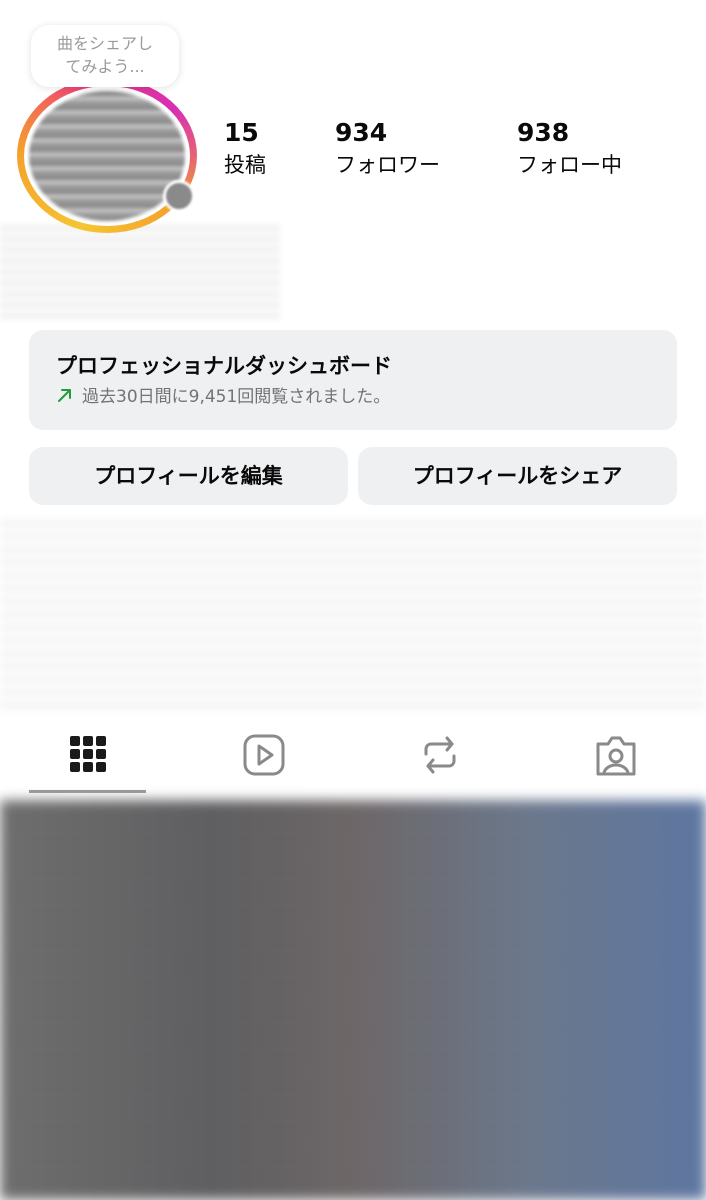 Image resolution: width=706 pixels, height=1200 pixels. What do you see at coordinates (387, 149) in the screenshot?
I see `followers-stat: 934 フォロワー` at bounding box center [387, 149].